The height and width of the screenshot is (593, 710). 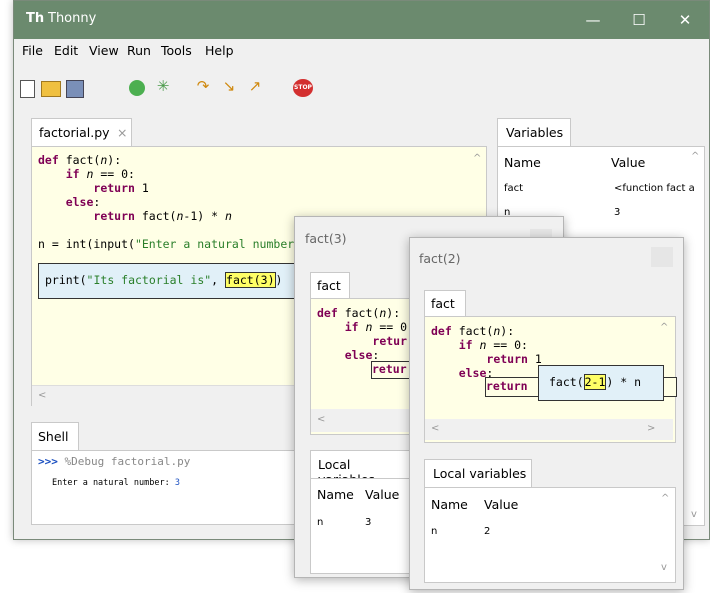 I want to click on stop-icon: STOP, so click(x=303, y=88).